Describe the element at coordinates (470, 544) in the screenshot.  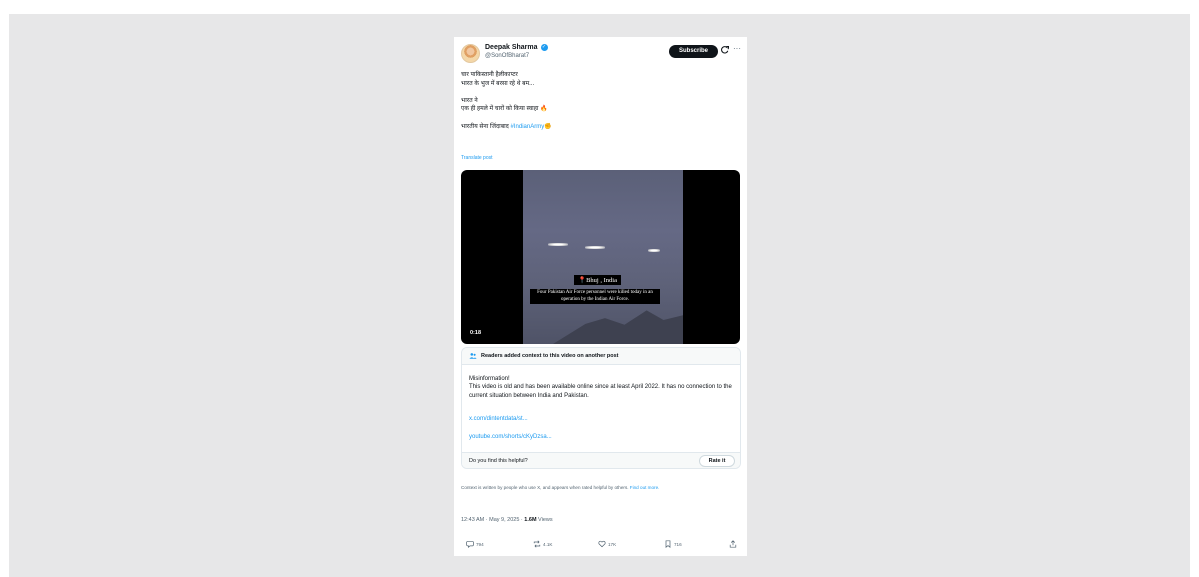
I see `reply-icon` at that location.